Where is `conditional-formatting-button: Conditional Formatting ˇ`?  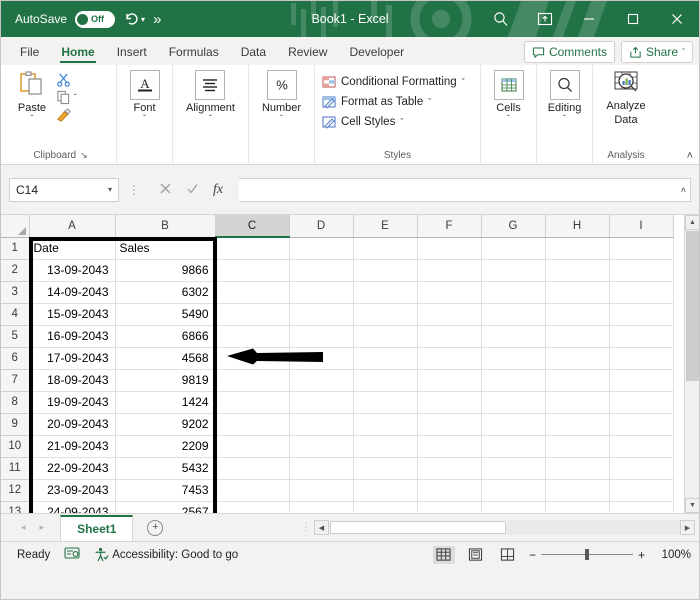
conditional-formatting-button: Conditional Formatting ˇ is located at coordinates (393, 82).